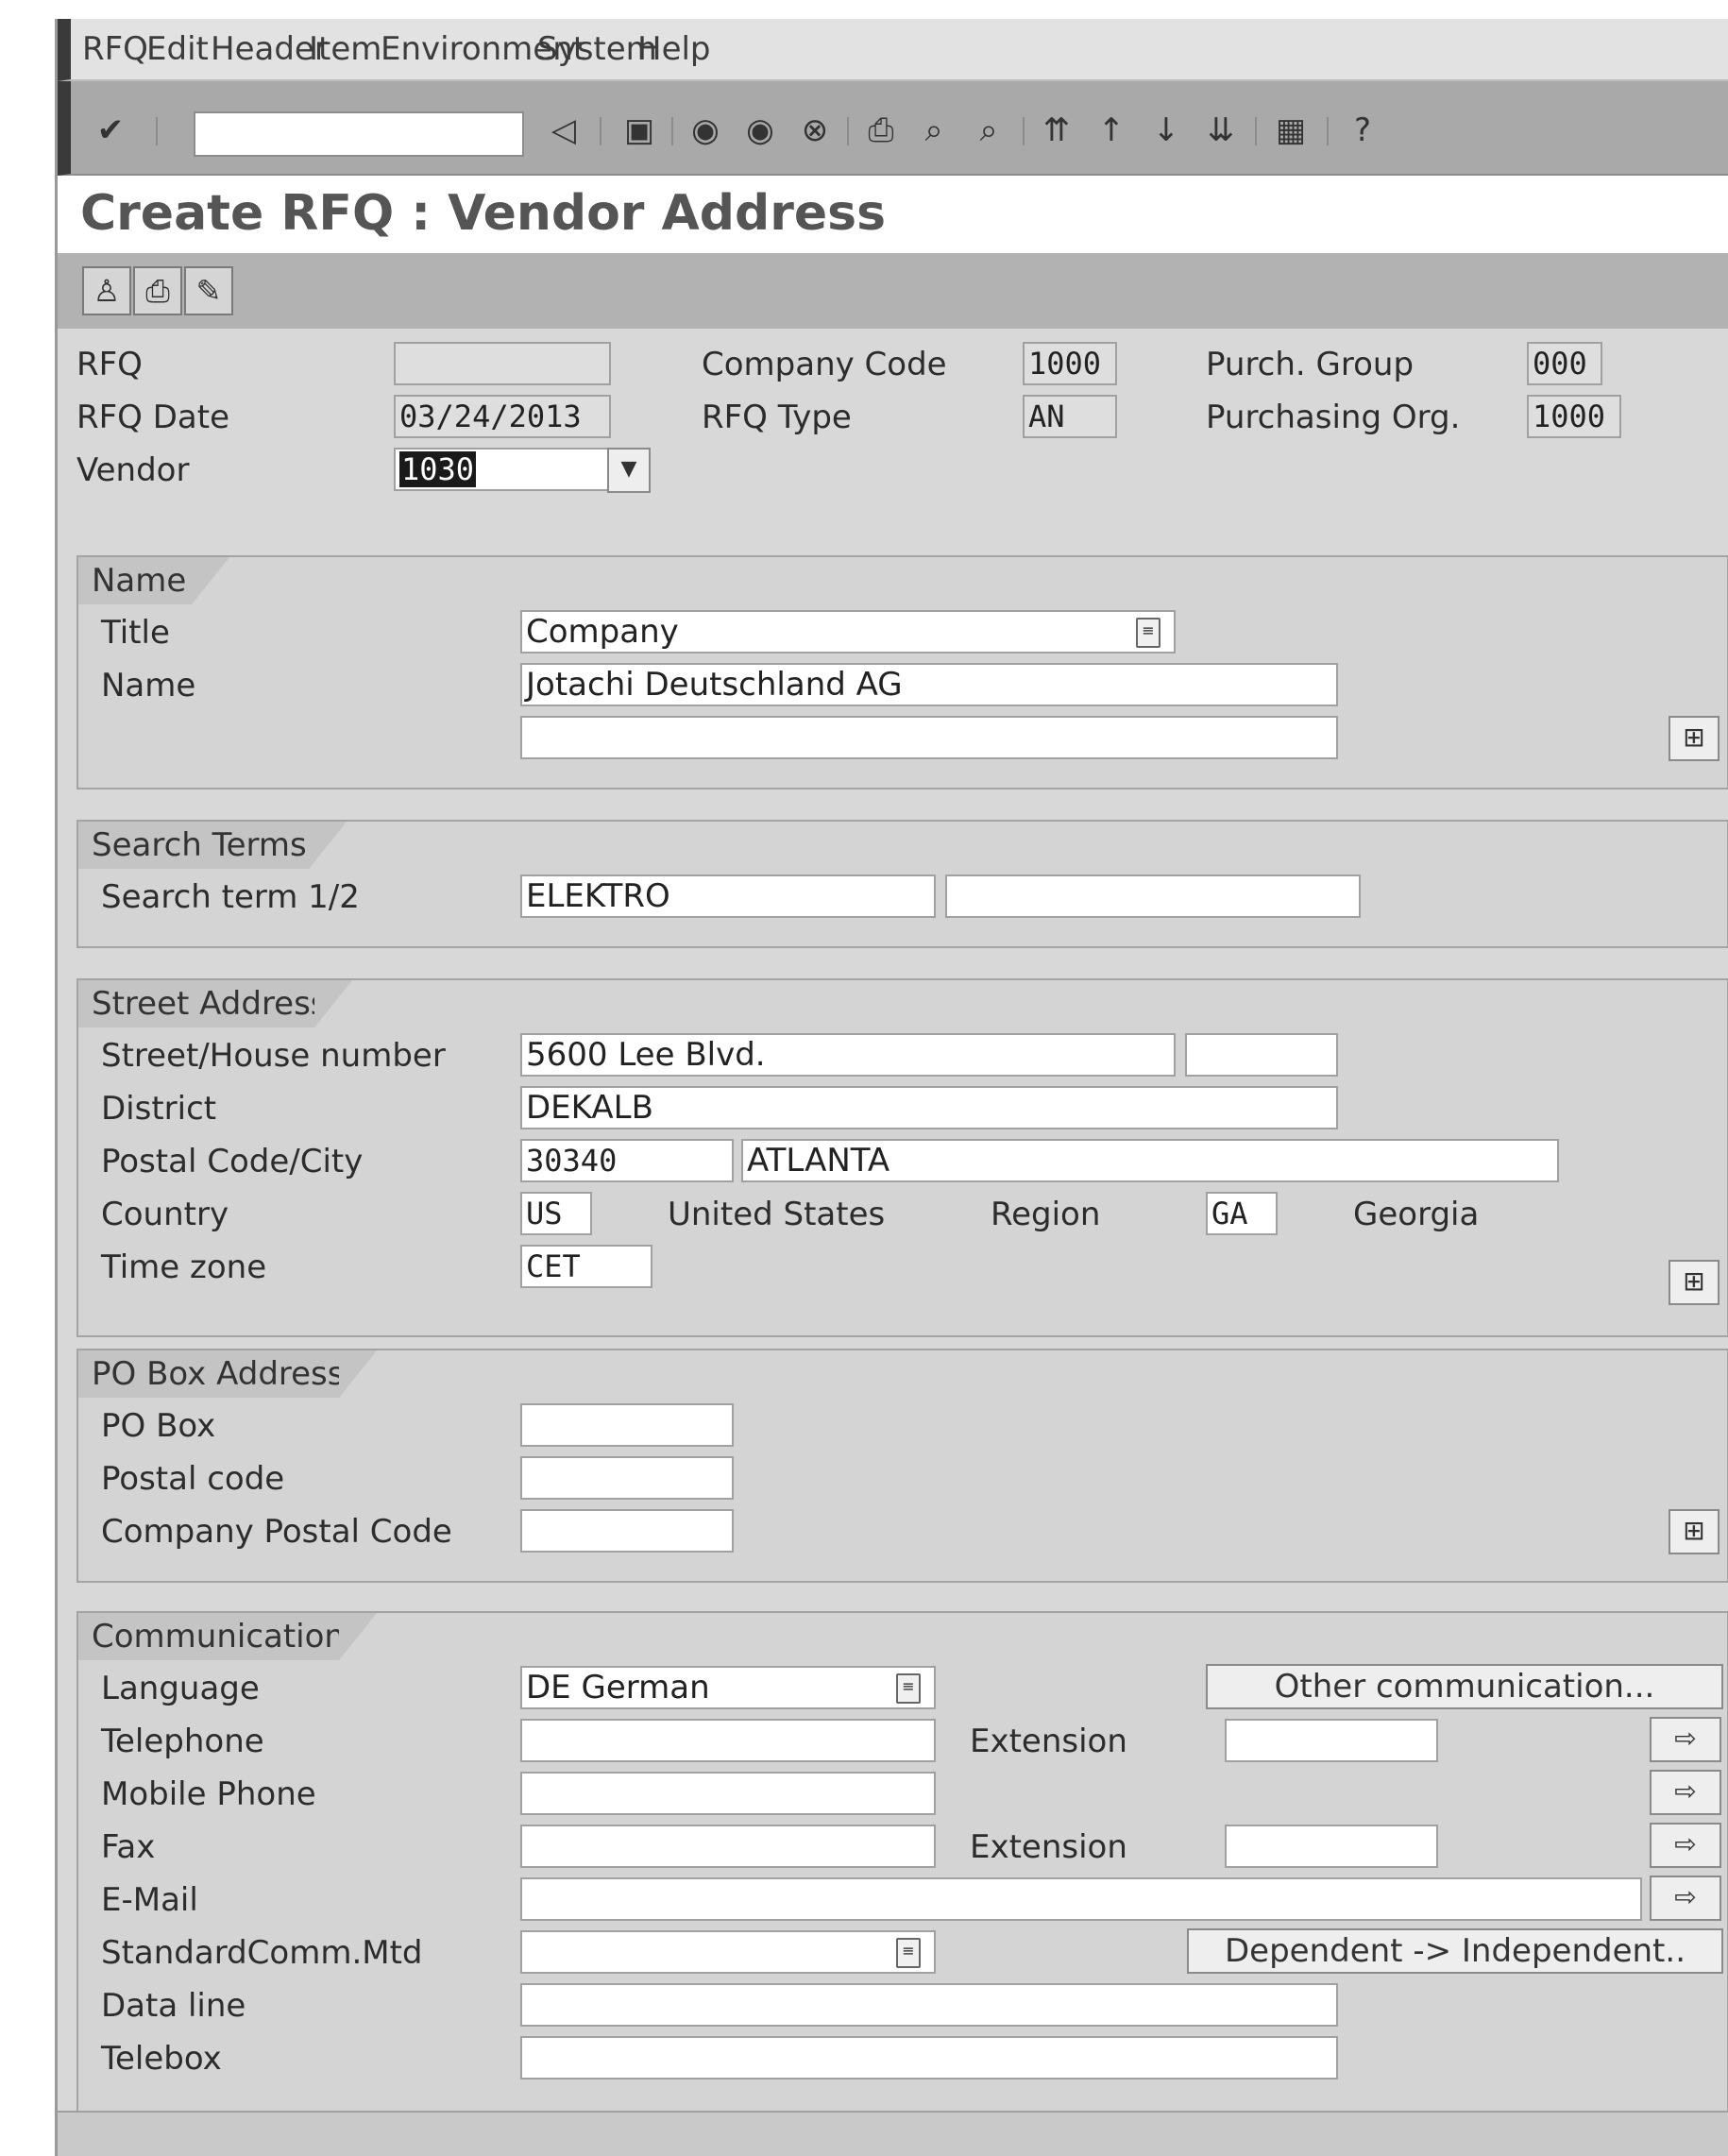 The width and height of the screenshot is (1728, 2156). What do you see at coordinates (627, 1160) in the screenshot?
I see `postal-code-field: 30340` at bounding box center [627, 1160].